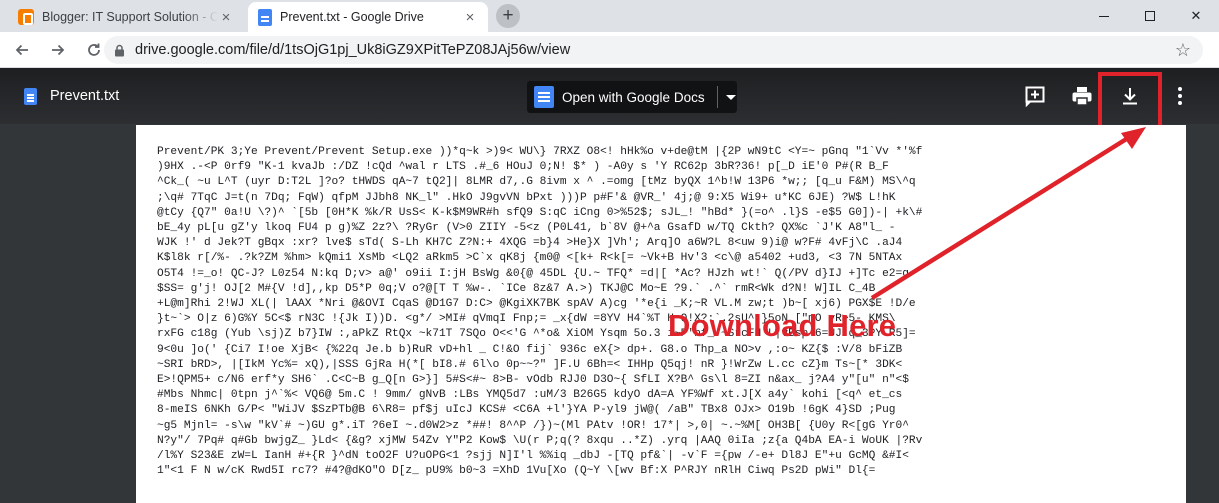  Describe the element at coordinates (717, 97) in the screenshot. I see `open-with-divider` at that location.